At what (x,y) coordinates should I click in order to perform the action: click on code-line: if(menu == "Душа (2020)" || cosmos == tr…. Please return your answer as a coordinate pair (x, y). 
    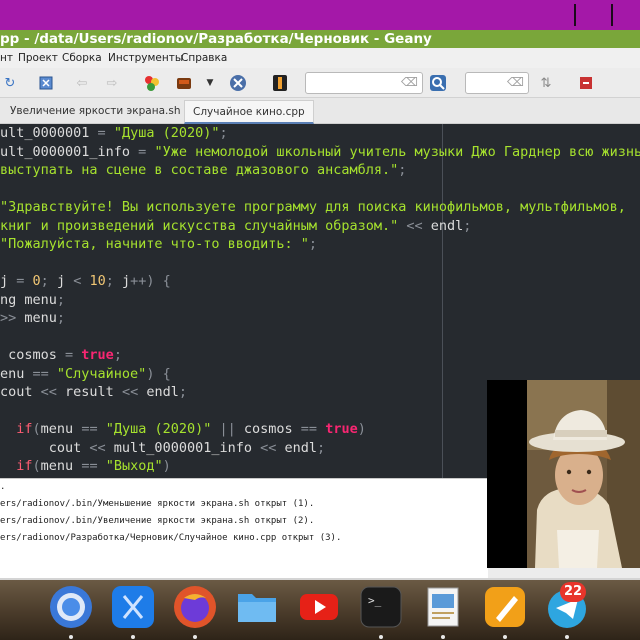
    Looking at the image, I should click on (183, 429).